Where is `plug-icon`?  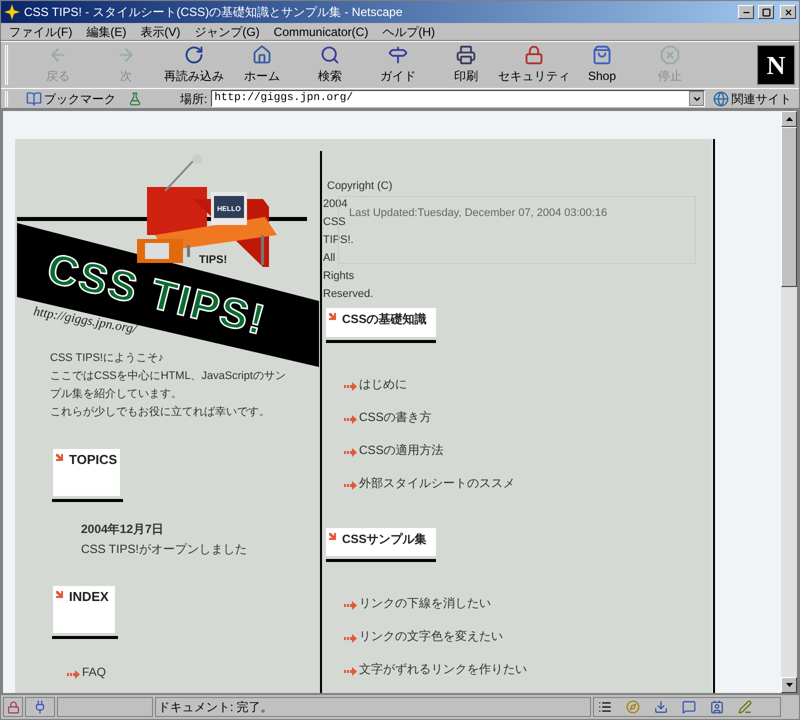 plug-icon is located at coordinates (40, 707).